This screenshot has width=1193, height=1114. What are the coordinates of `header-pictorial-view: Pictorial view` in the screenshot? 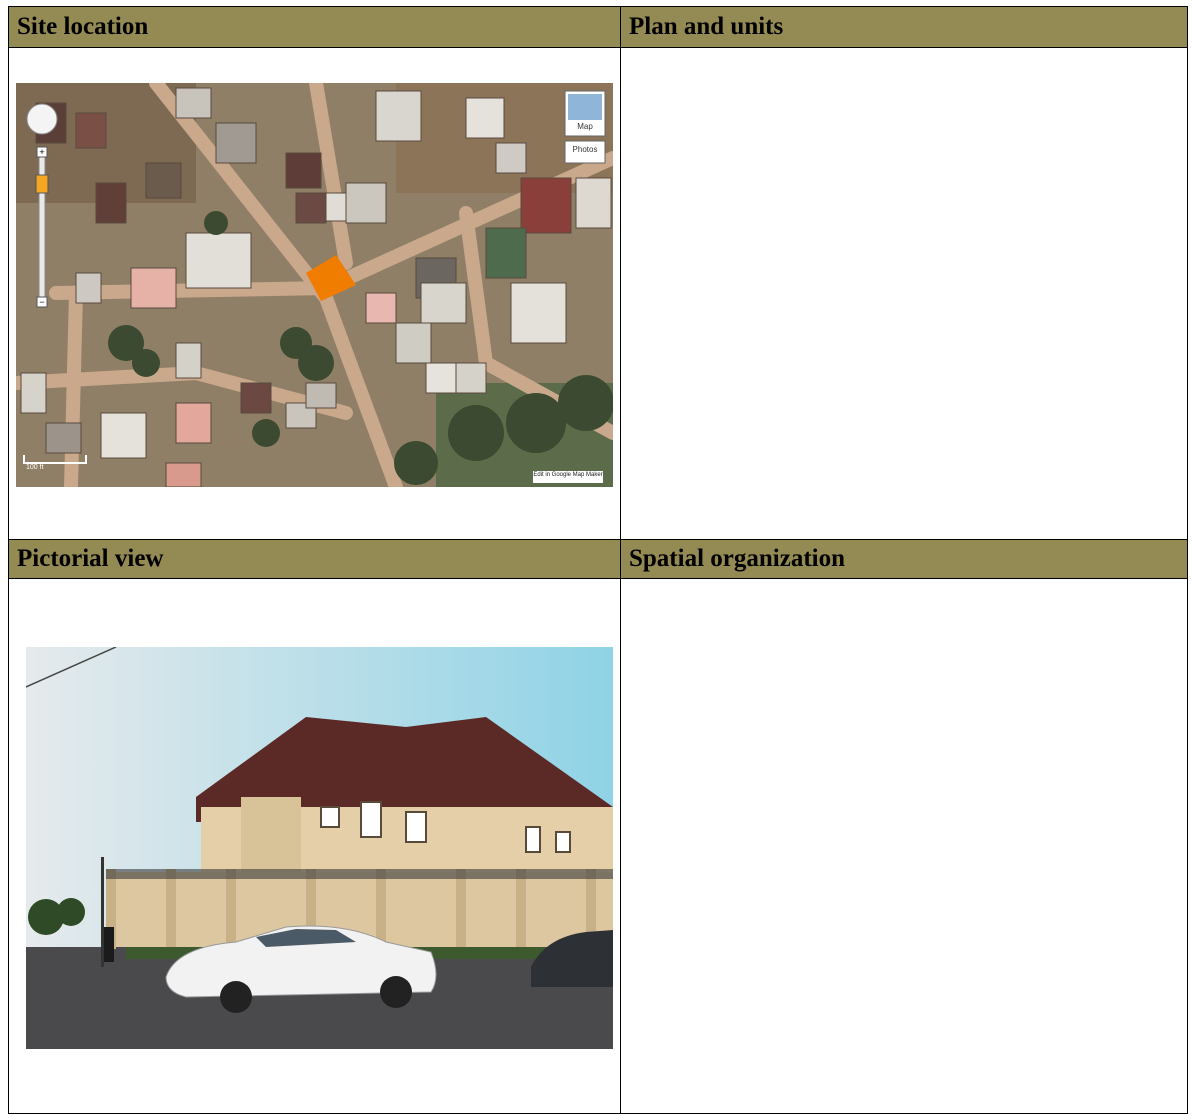 It's located at (315, 559).